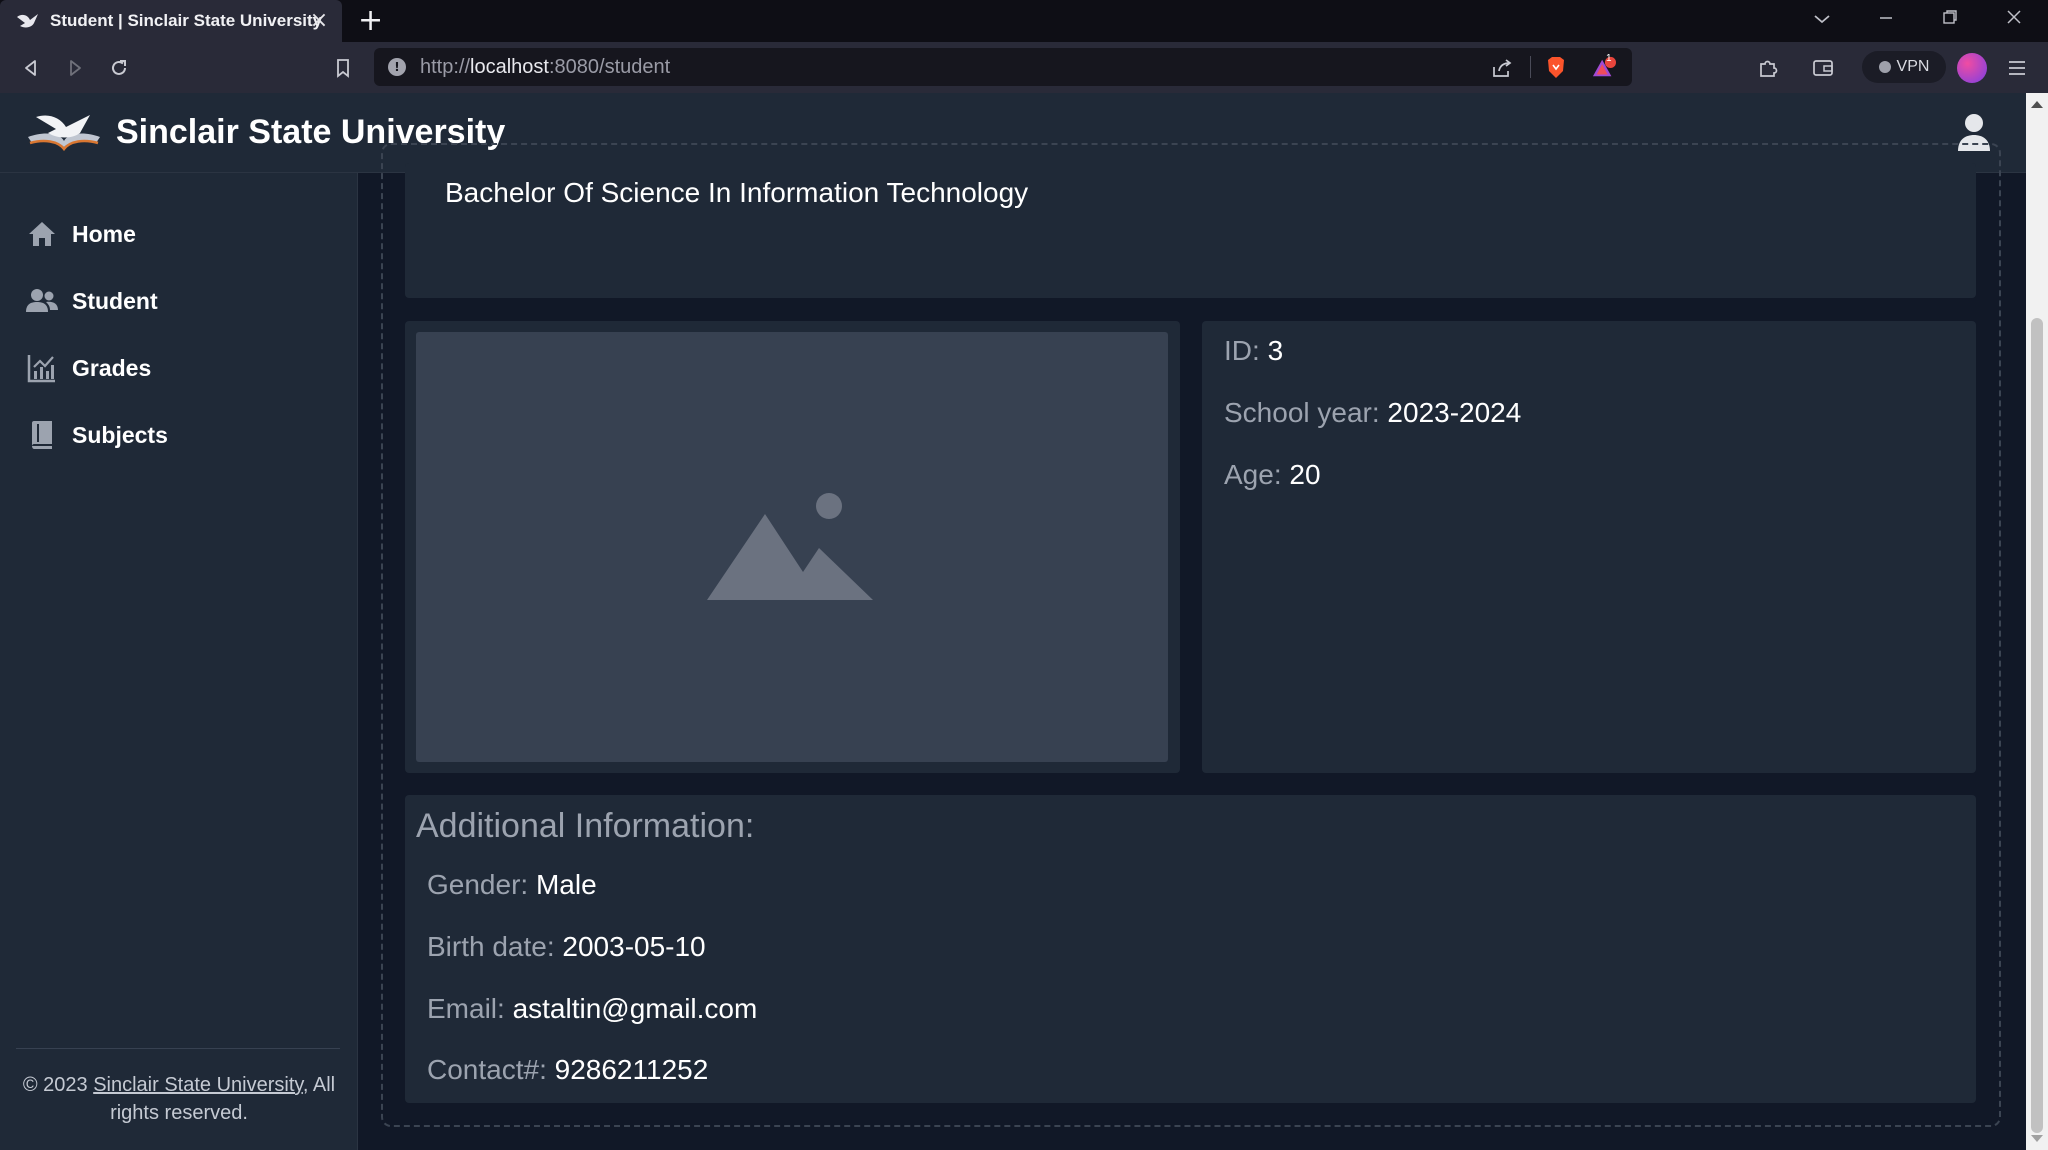 The height and width of the screenshot is (1150, 2048). I want to click on rewards-icon: 1, so click(1604, 66).